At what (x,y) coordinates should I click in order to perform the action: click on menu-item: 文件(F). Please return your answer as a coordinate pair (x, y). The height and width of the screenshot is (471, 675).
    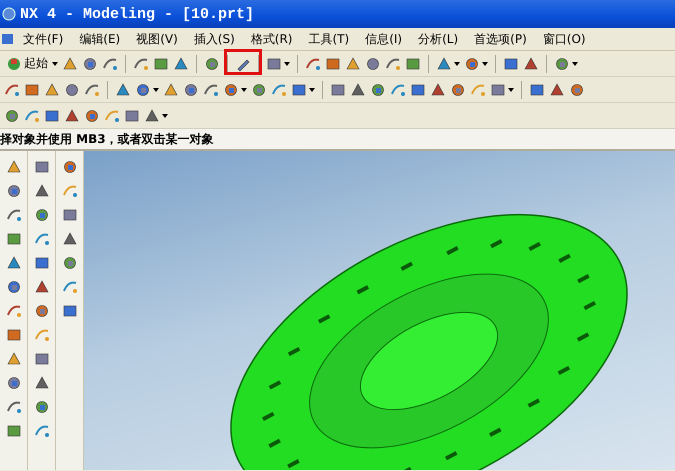
    Looking at the image, I should click on (44, 39).